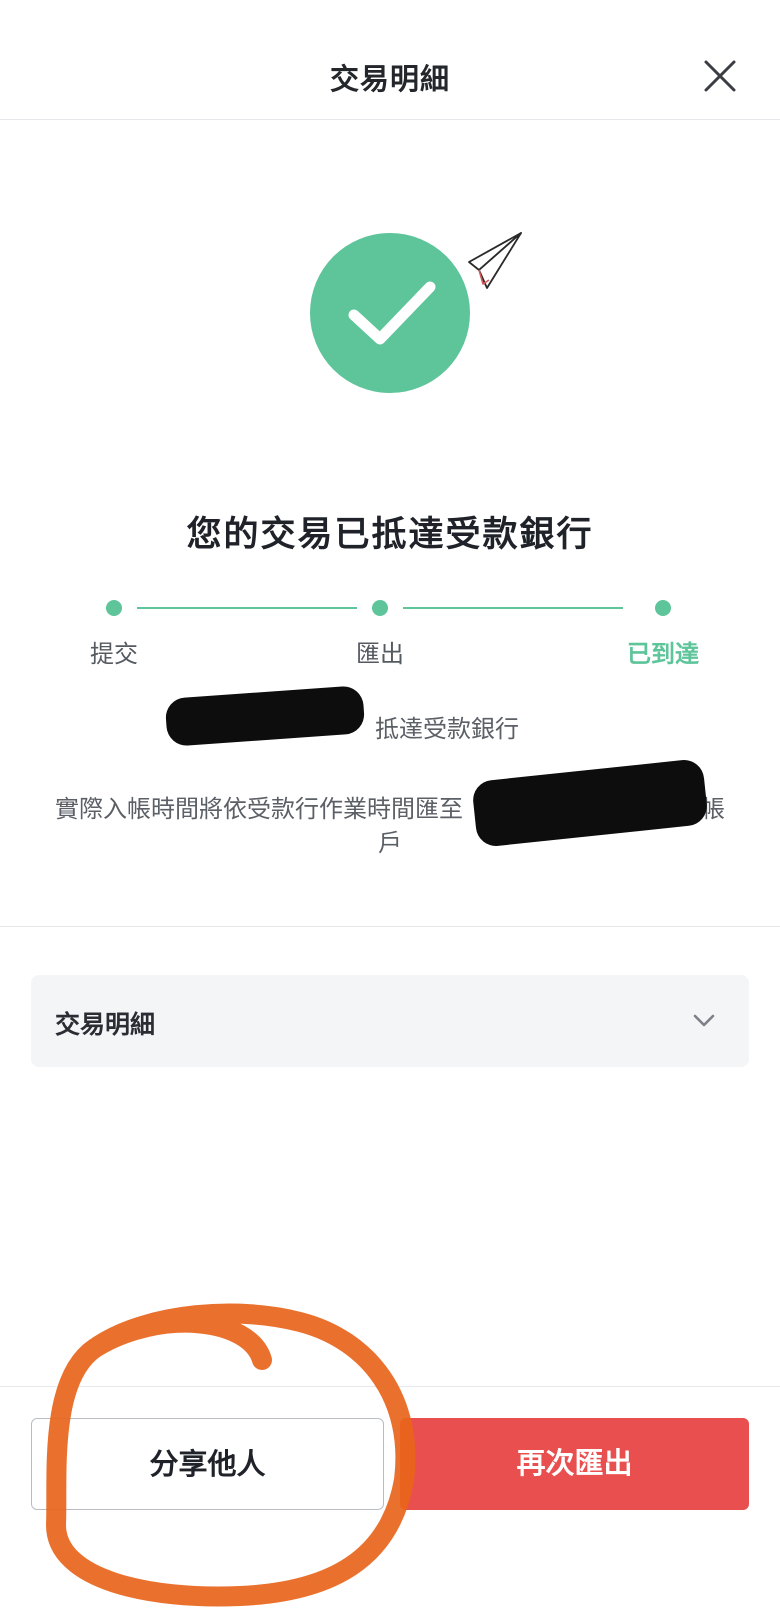  What do you see at coordinates (390, 60) in the screenshot?
I see `header-bar: 交易明細` at bounding box center [390, 60].